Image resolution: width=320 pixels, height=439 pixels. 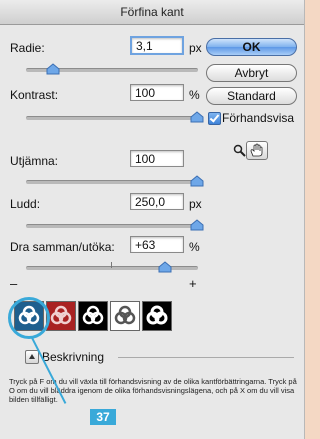 I want to click on feather-slider-track, so click(x=112, y=226).